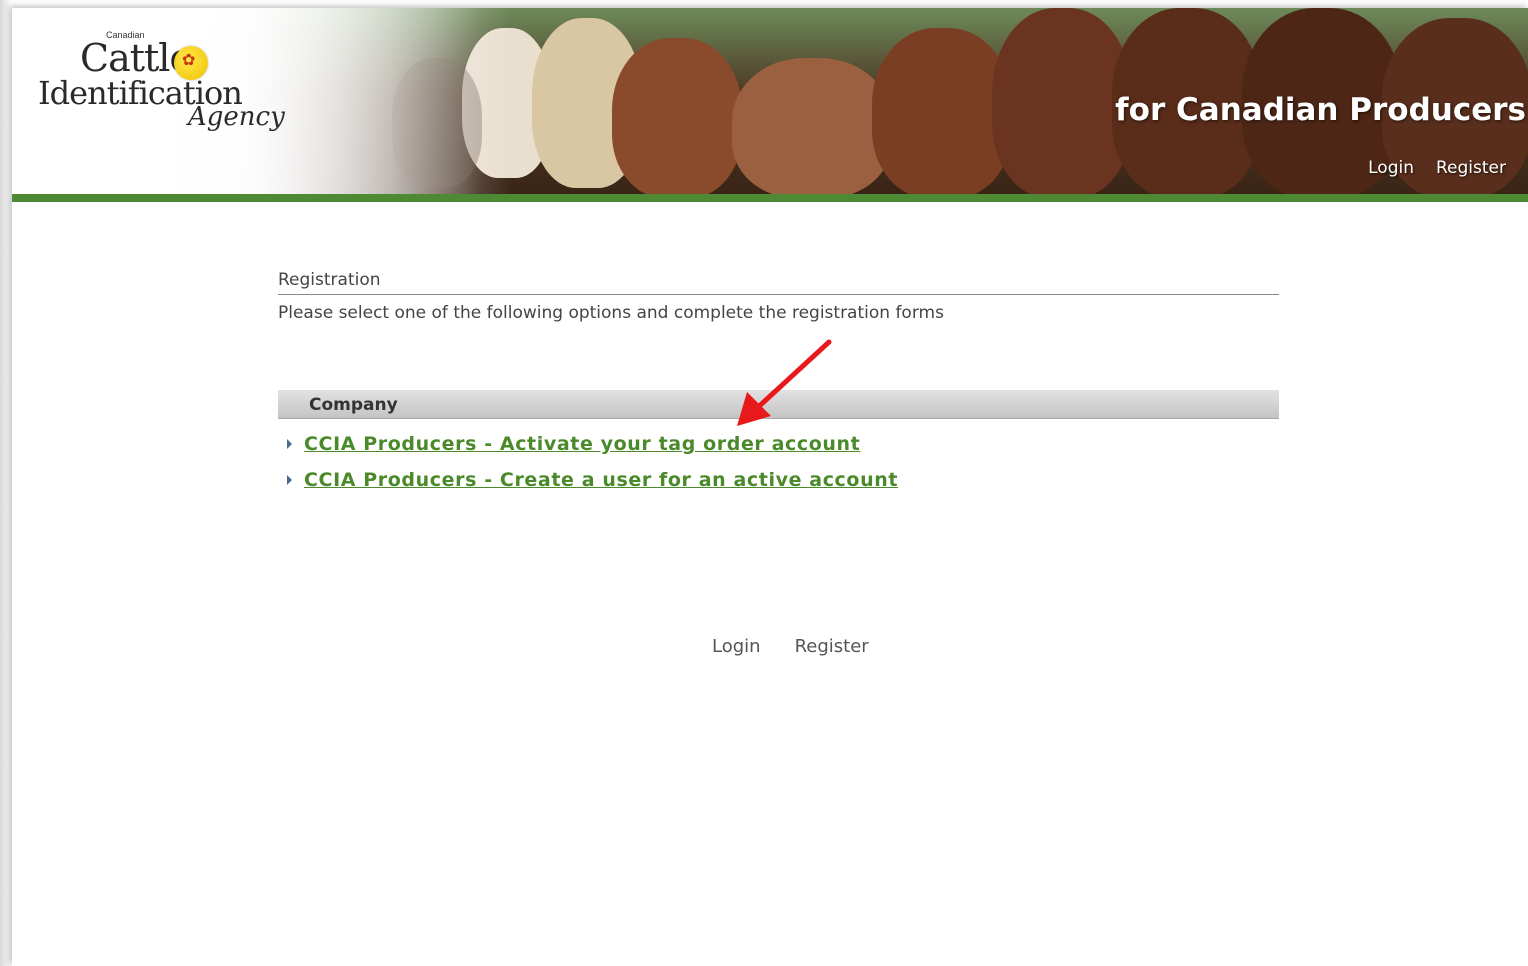  I want to click on maple-leaf-icon: ✿, so click(189, 59).